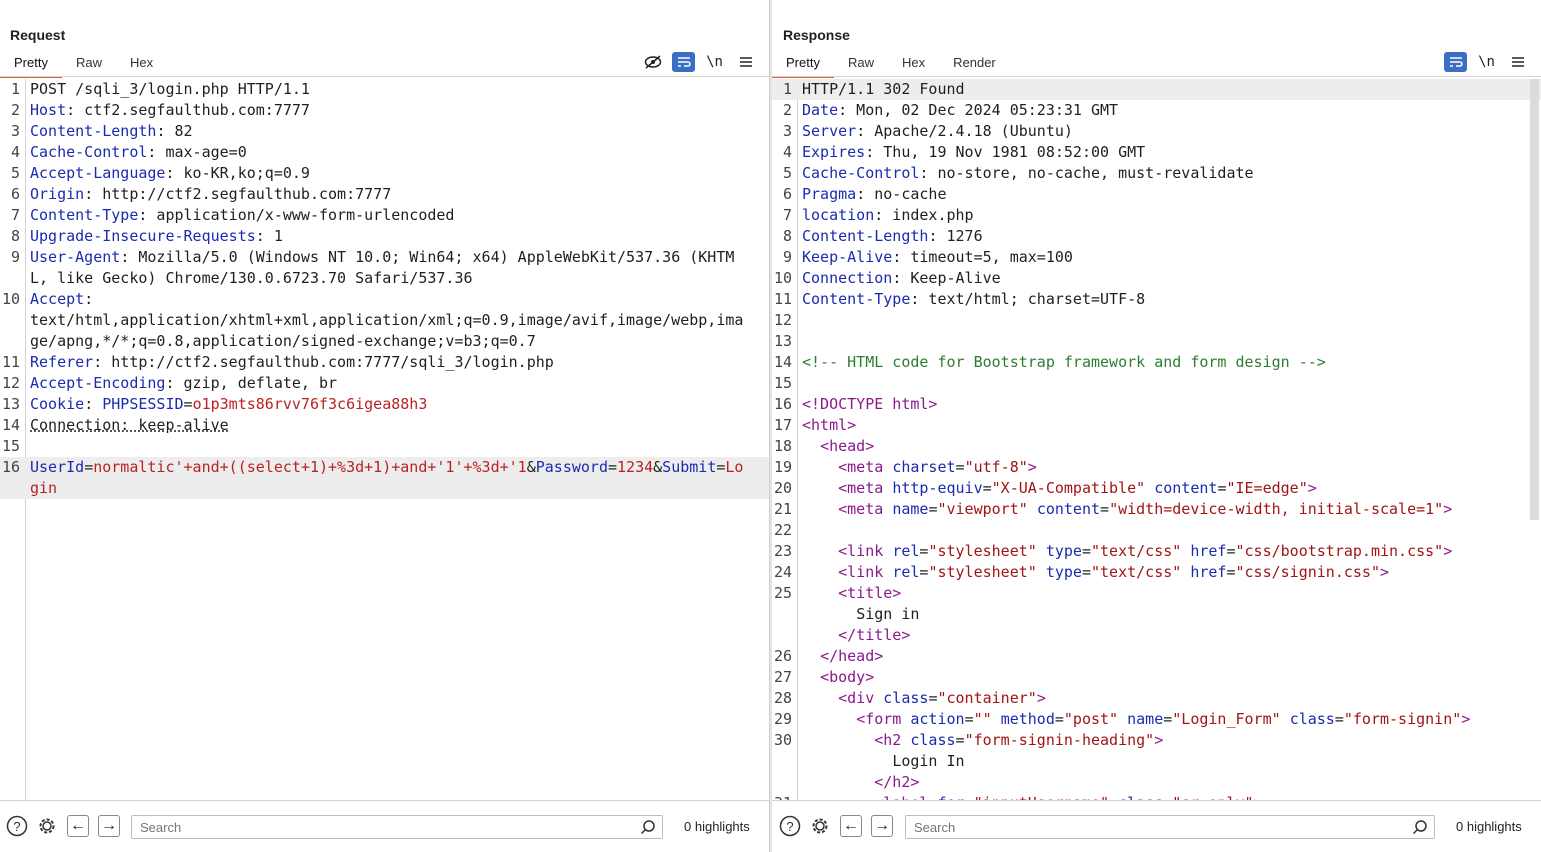 This screenshot has width=1541, height=852. I want to click on code-line: 1 POST /sqli_3/login.php HTTP/1.1, so click(384, 89).